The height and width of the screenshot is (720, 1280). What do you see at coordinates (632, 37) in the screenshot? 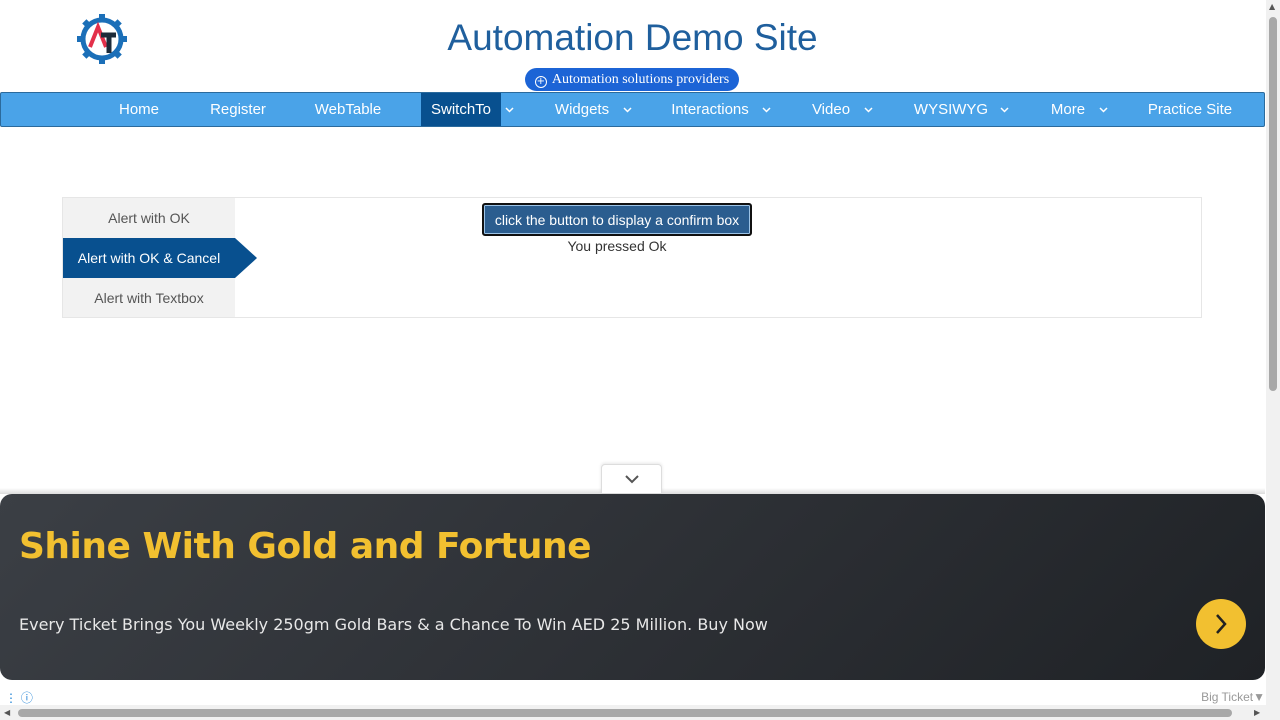
I see `site-title: Automation Demo Site` at bounding box center [632, 37].